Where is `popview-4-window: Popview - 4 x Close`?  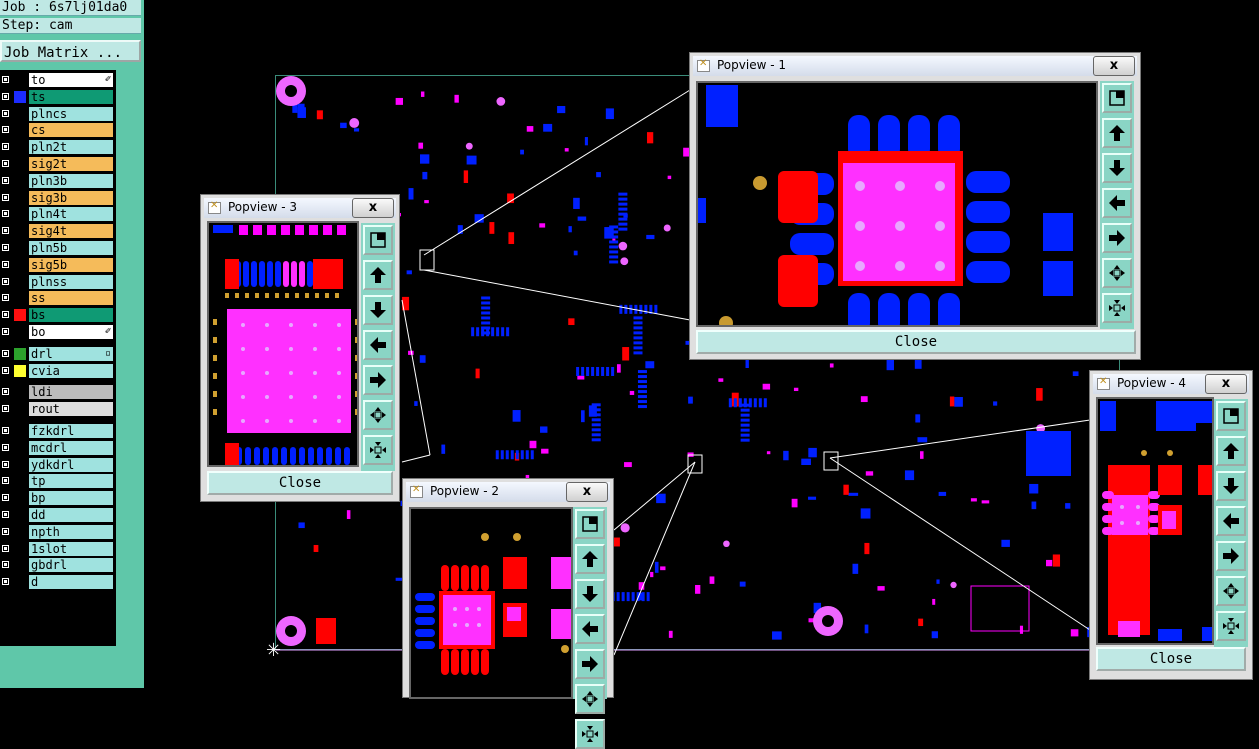
popview-4-window: Popview - 4 x Close is located at coordinates (1171, 525).